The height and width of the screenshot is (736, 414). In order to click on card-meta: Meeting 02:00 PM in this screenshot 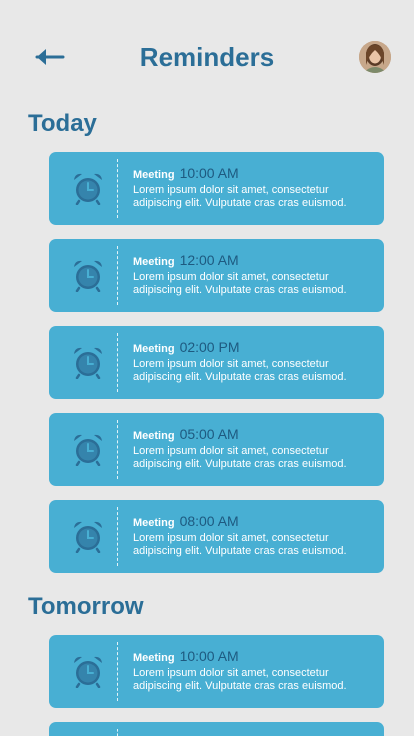, I will do `click(186, 347)`.